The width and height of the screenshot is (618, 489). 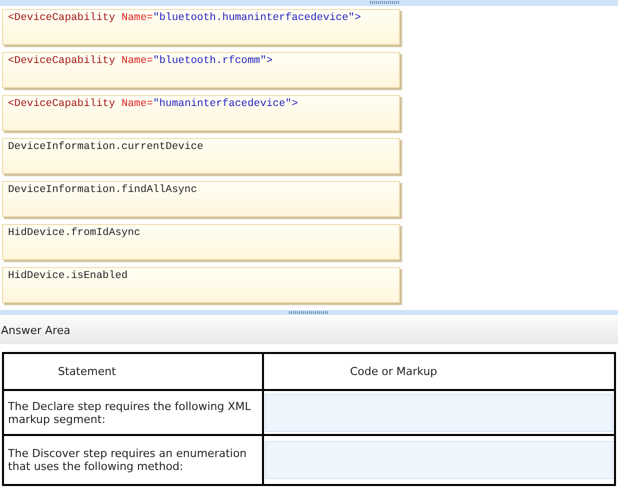 I want to click on markup-option: <DeviceCapability Name="bluetooth.rfcomm">, so click(x=201, y=70).